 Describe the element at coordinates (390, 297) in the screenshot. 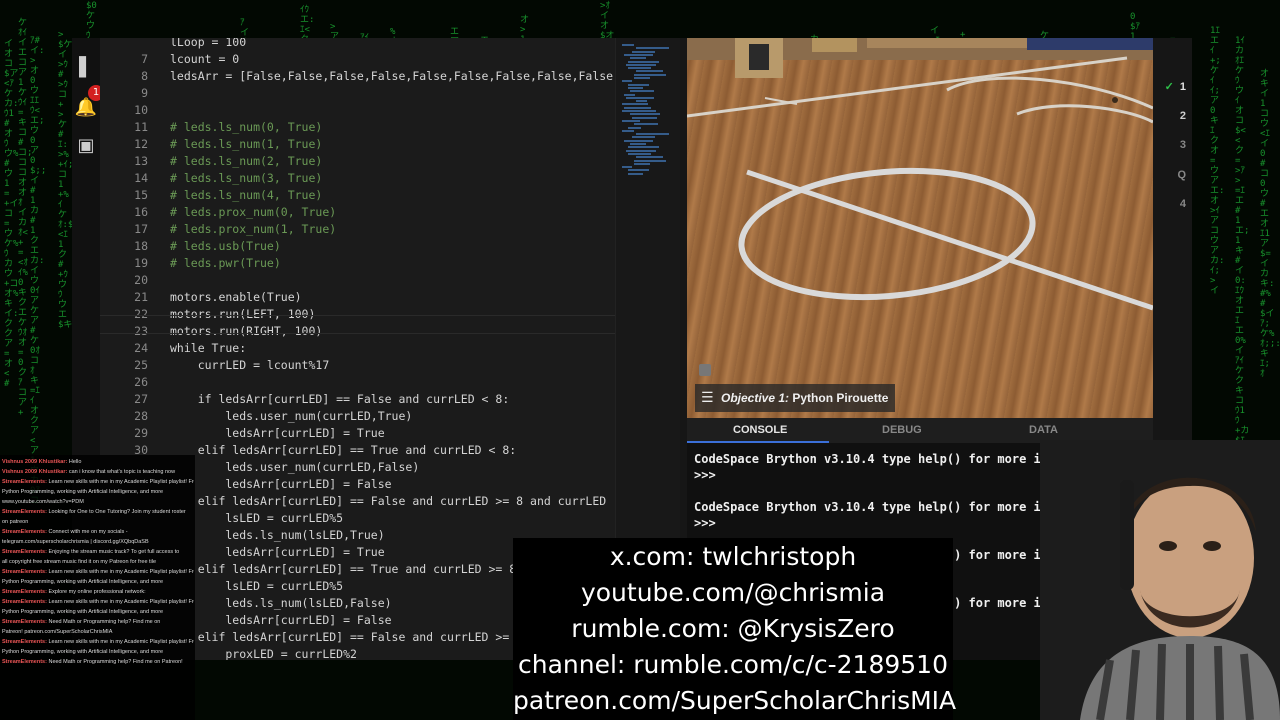

I see `code-line: 21 motors.enable(True)` at that location.